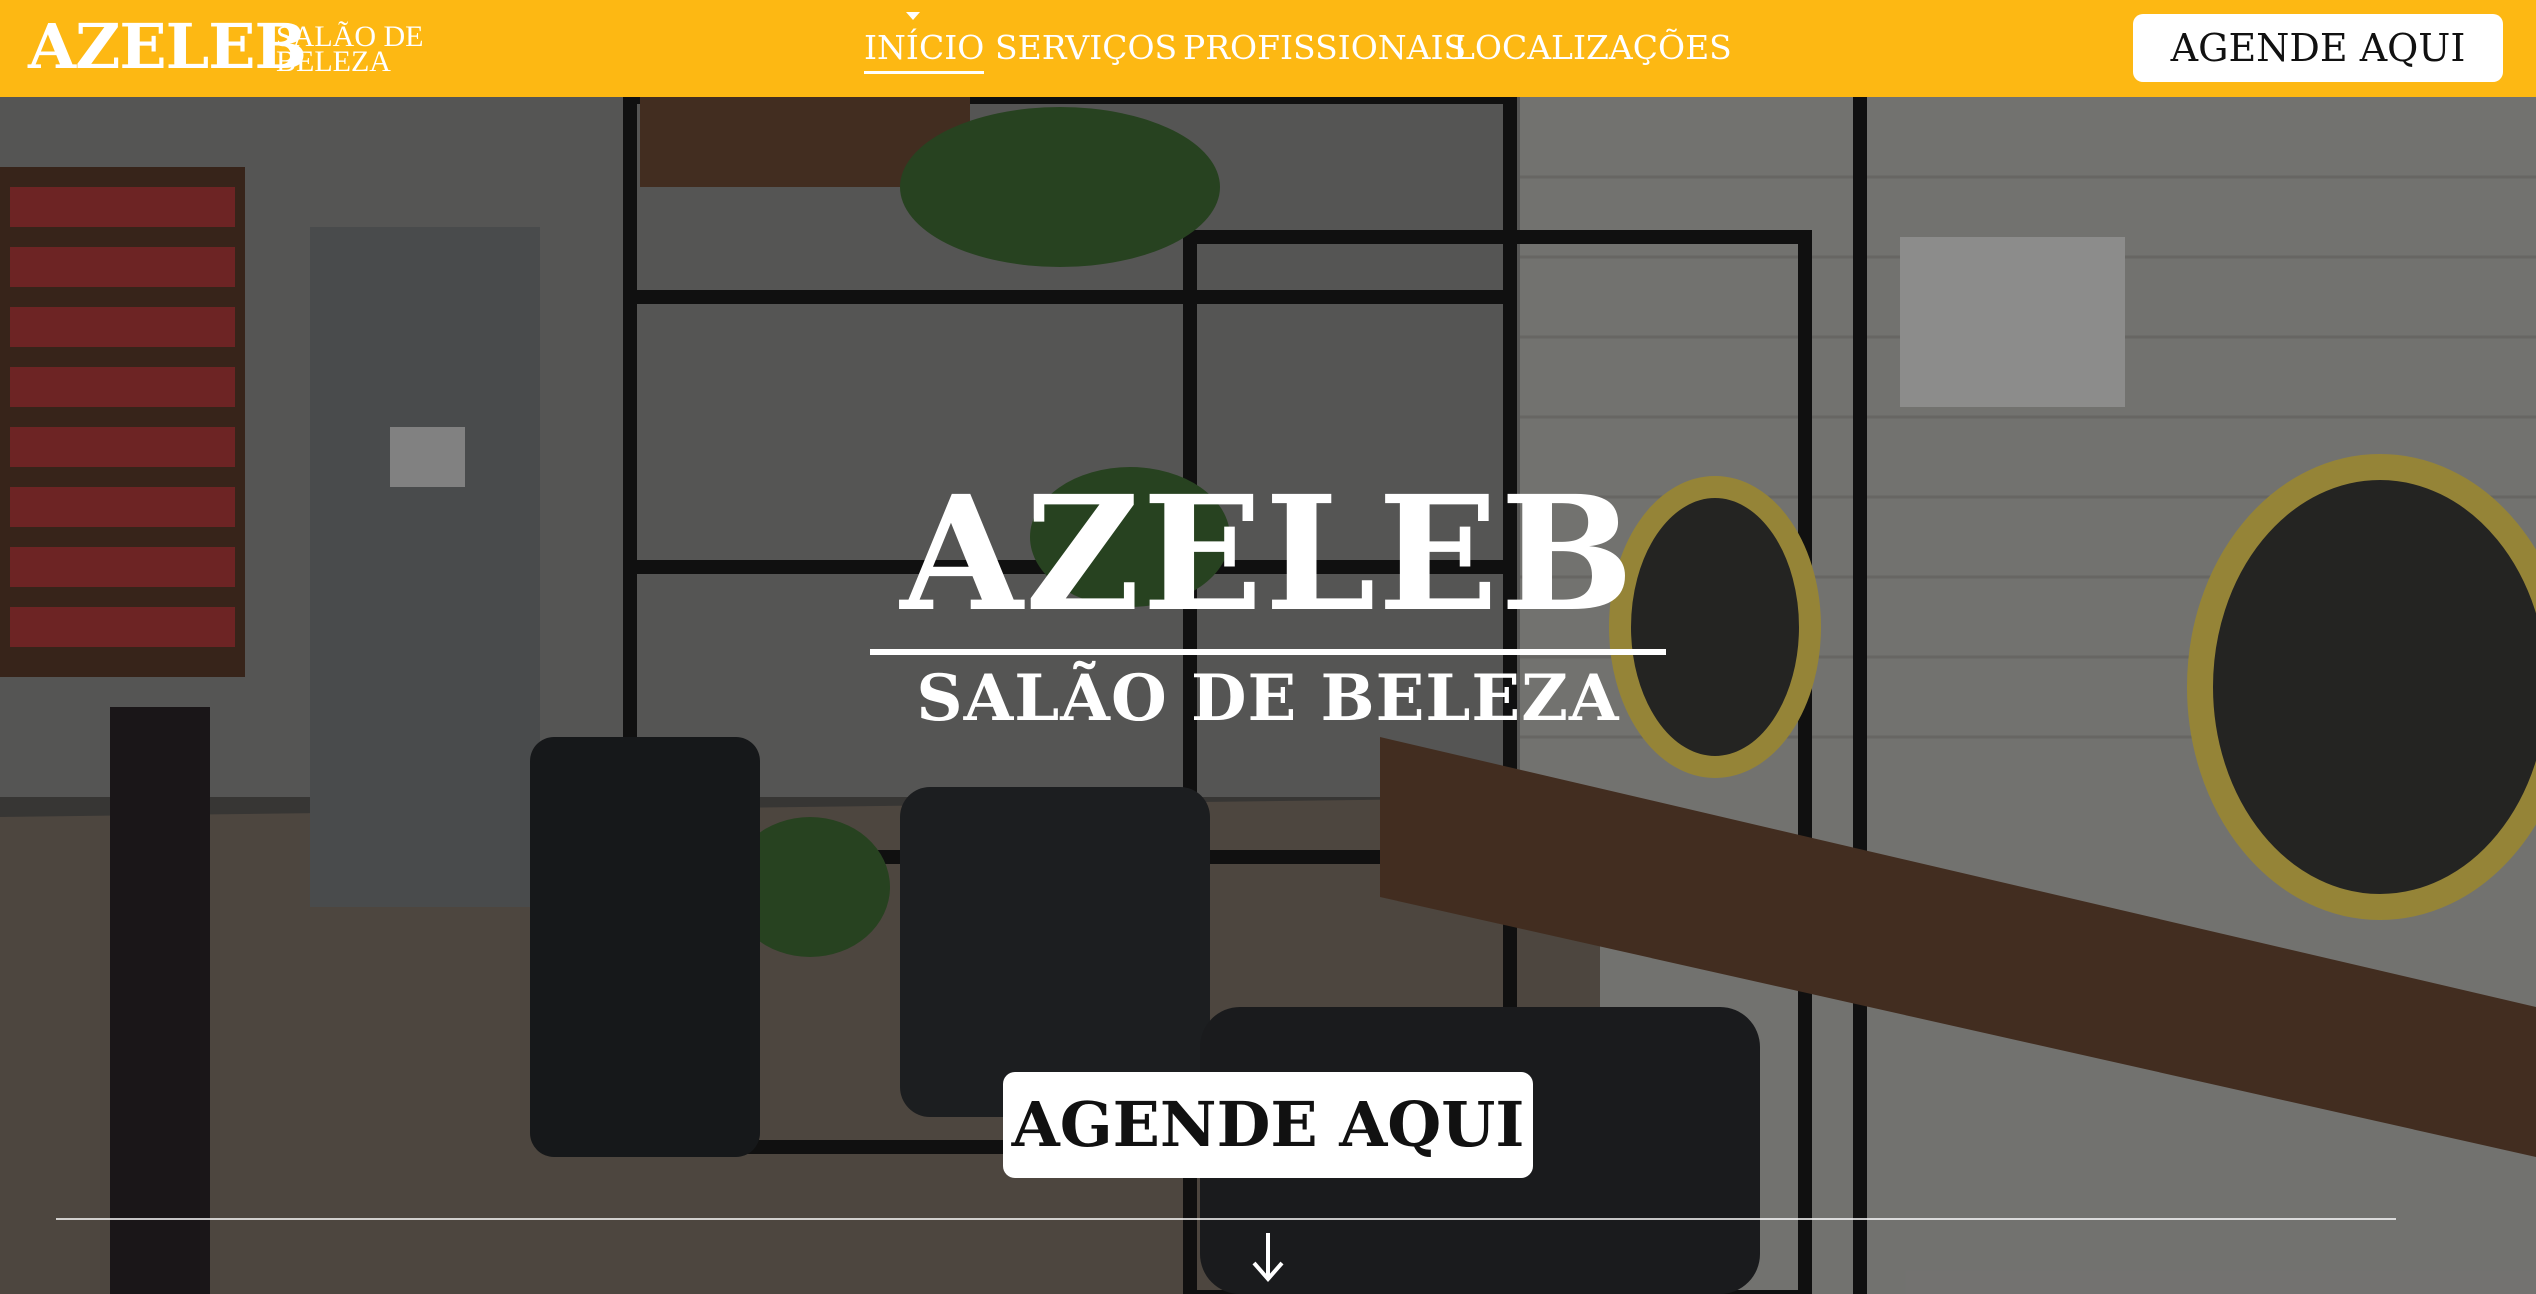  Describe the element at coordinates (1086, 48) in the screenshot. I see `nav-item-servicos: SERVIÇOS` at that location.